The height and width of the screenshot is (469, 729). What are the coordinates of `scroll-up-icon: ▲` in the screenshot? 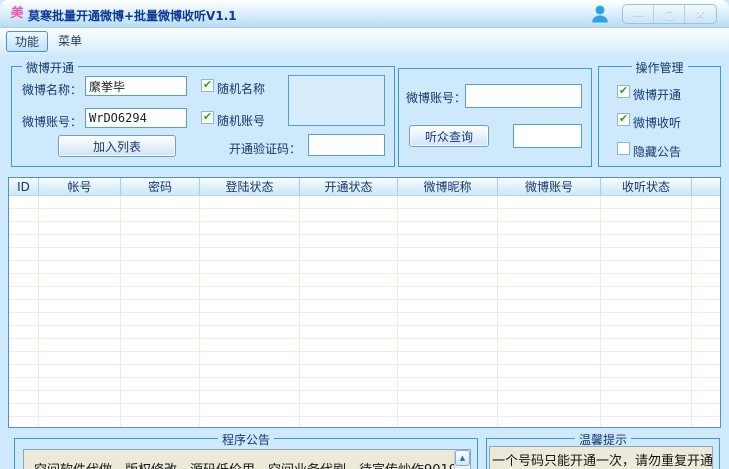 It's located at (462, 458).